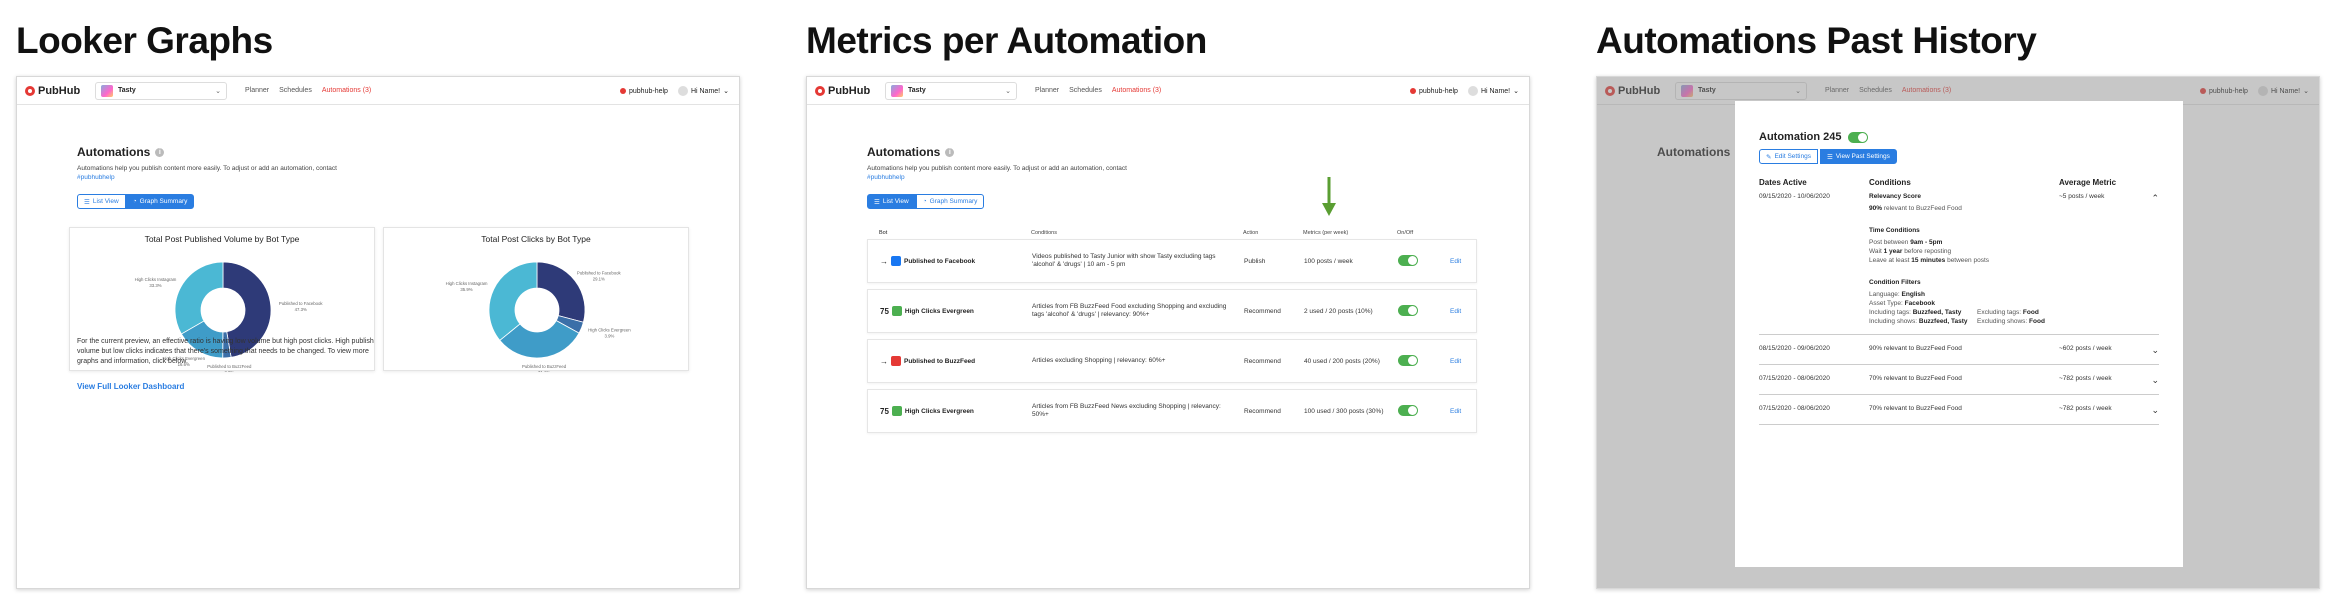  Describe the element at coordinates (378, 201) in the screenshot. I see `view-toggle: ☰ List View ◔ Graph Summary` at that location.